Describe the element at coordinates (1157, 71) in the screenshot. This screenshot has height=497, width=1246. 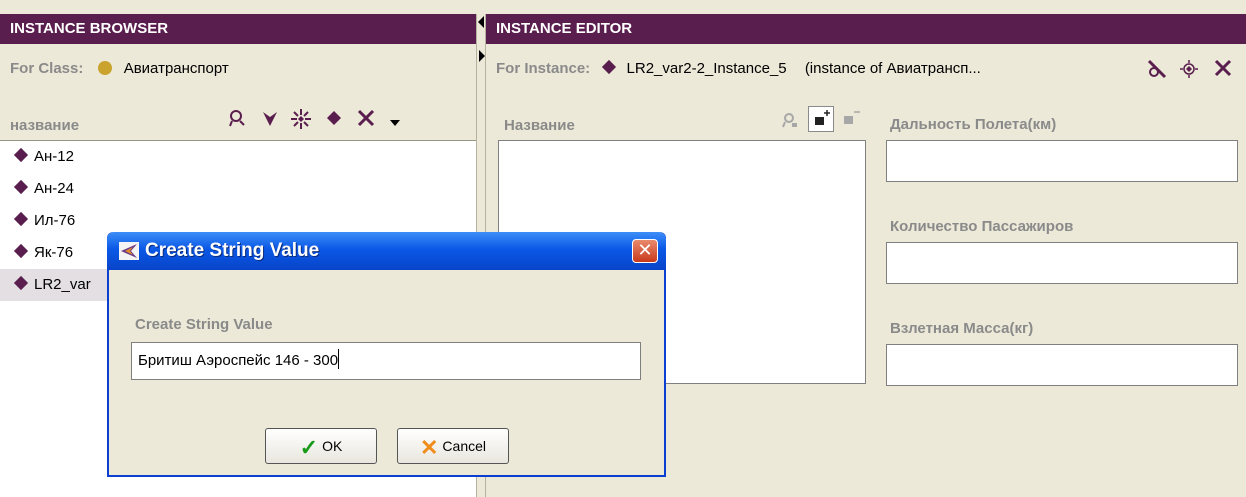
I see `references-icon` at that location.